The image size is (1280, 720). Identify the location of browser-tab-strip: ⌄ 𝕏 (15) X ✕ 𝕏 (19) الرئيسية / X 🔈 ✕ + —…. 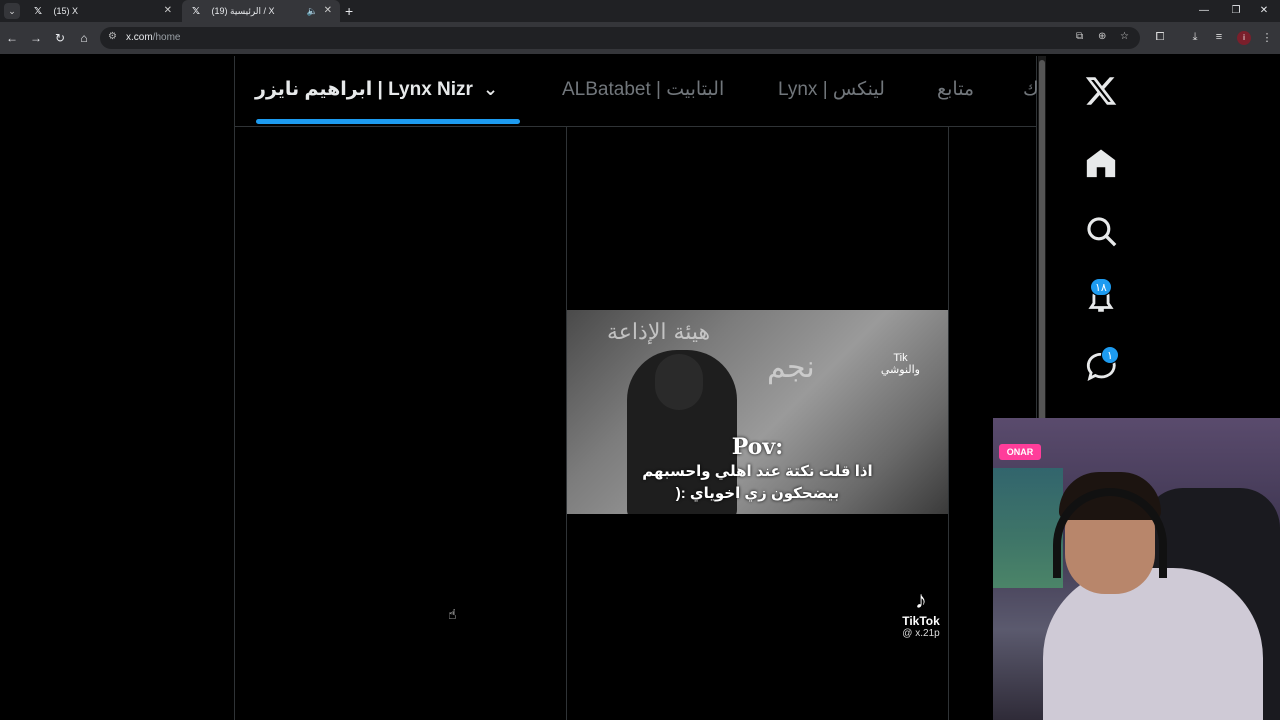
(640, 11).